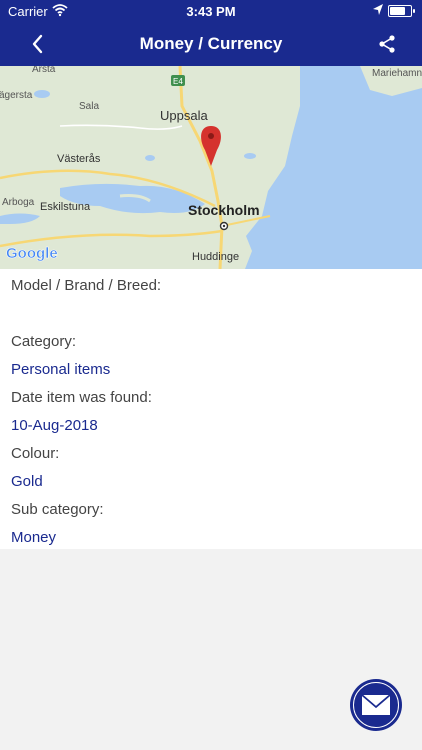  I want to click on battery-icon, so click(401, 11).